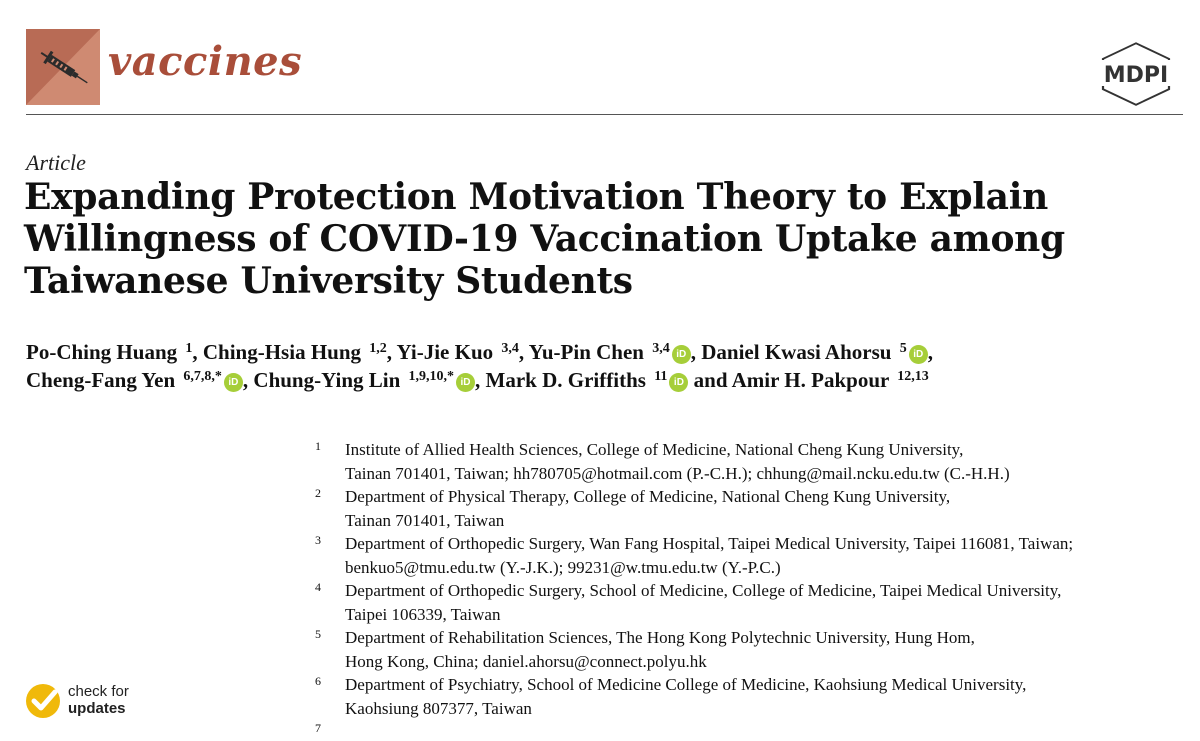  What do you see at coordinates (318, 446) in the screenshot?
I see `affiliation-number: 1` at bounding box center [318, 446].